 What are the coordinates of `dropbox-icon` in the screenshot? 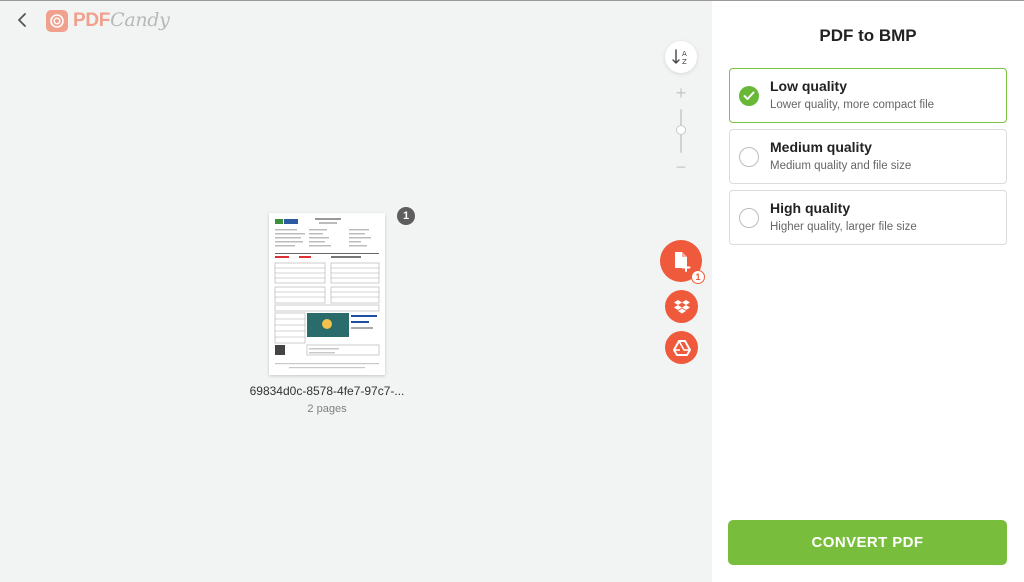 It's located at (681, 306).